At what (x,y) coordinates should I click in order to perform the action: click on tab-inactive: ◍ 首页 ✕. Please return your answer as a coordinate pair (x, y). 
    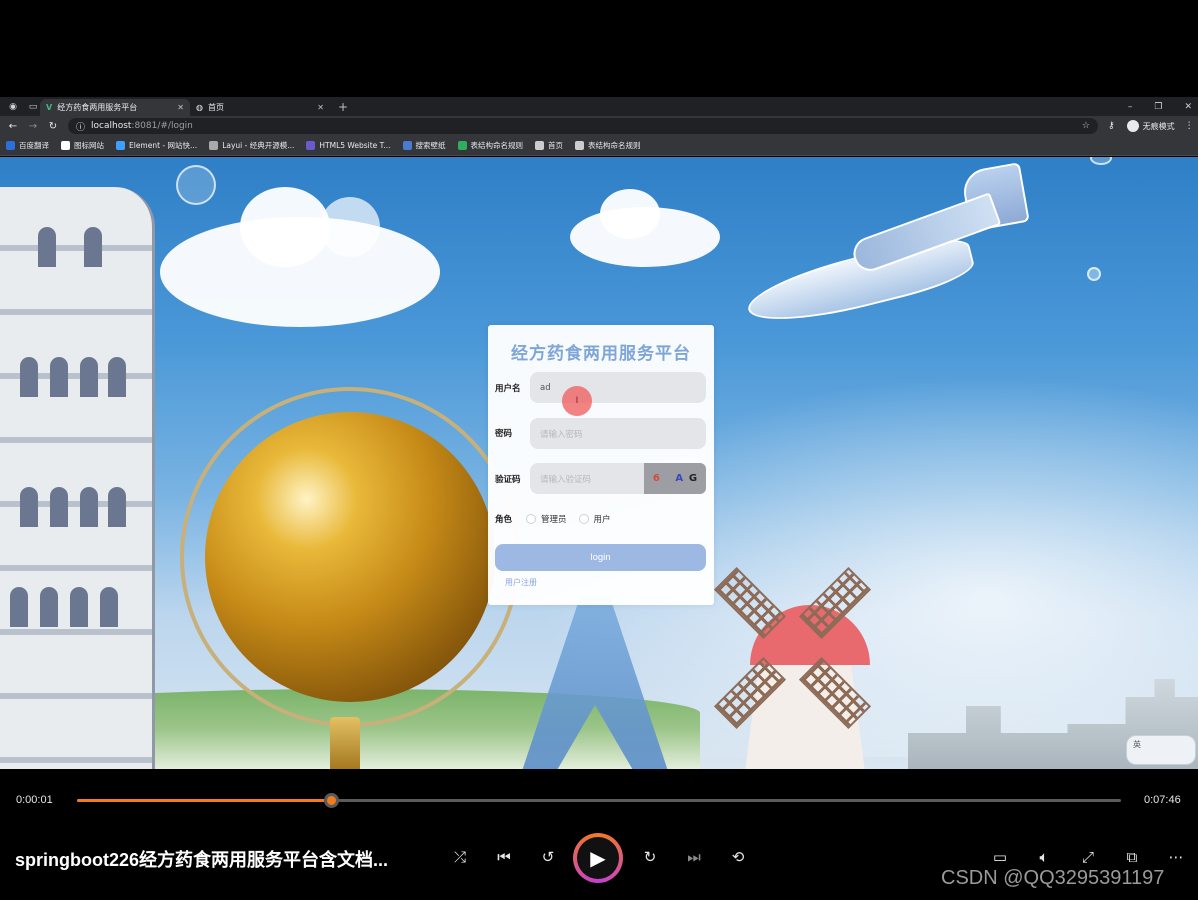
    Looking at the image, I should click on (260, 107).